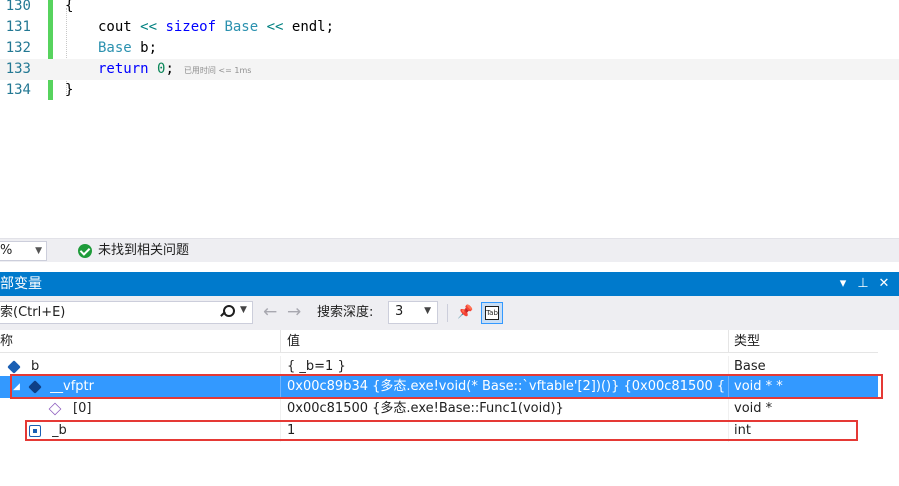 The height and width of the screenshot is (486, 899). I want to click on locals-window-title: 部变量, so click(21, 284).